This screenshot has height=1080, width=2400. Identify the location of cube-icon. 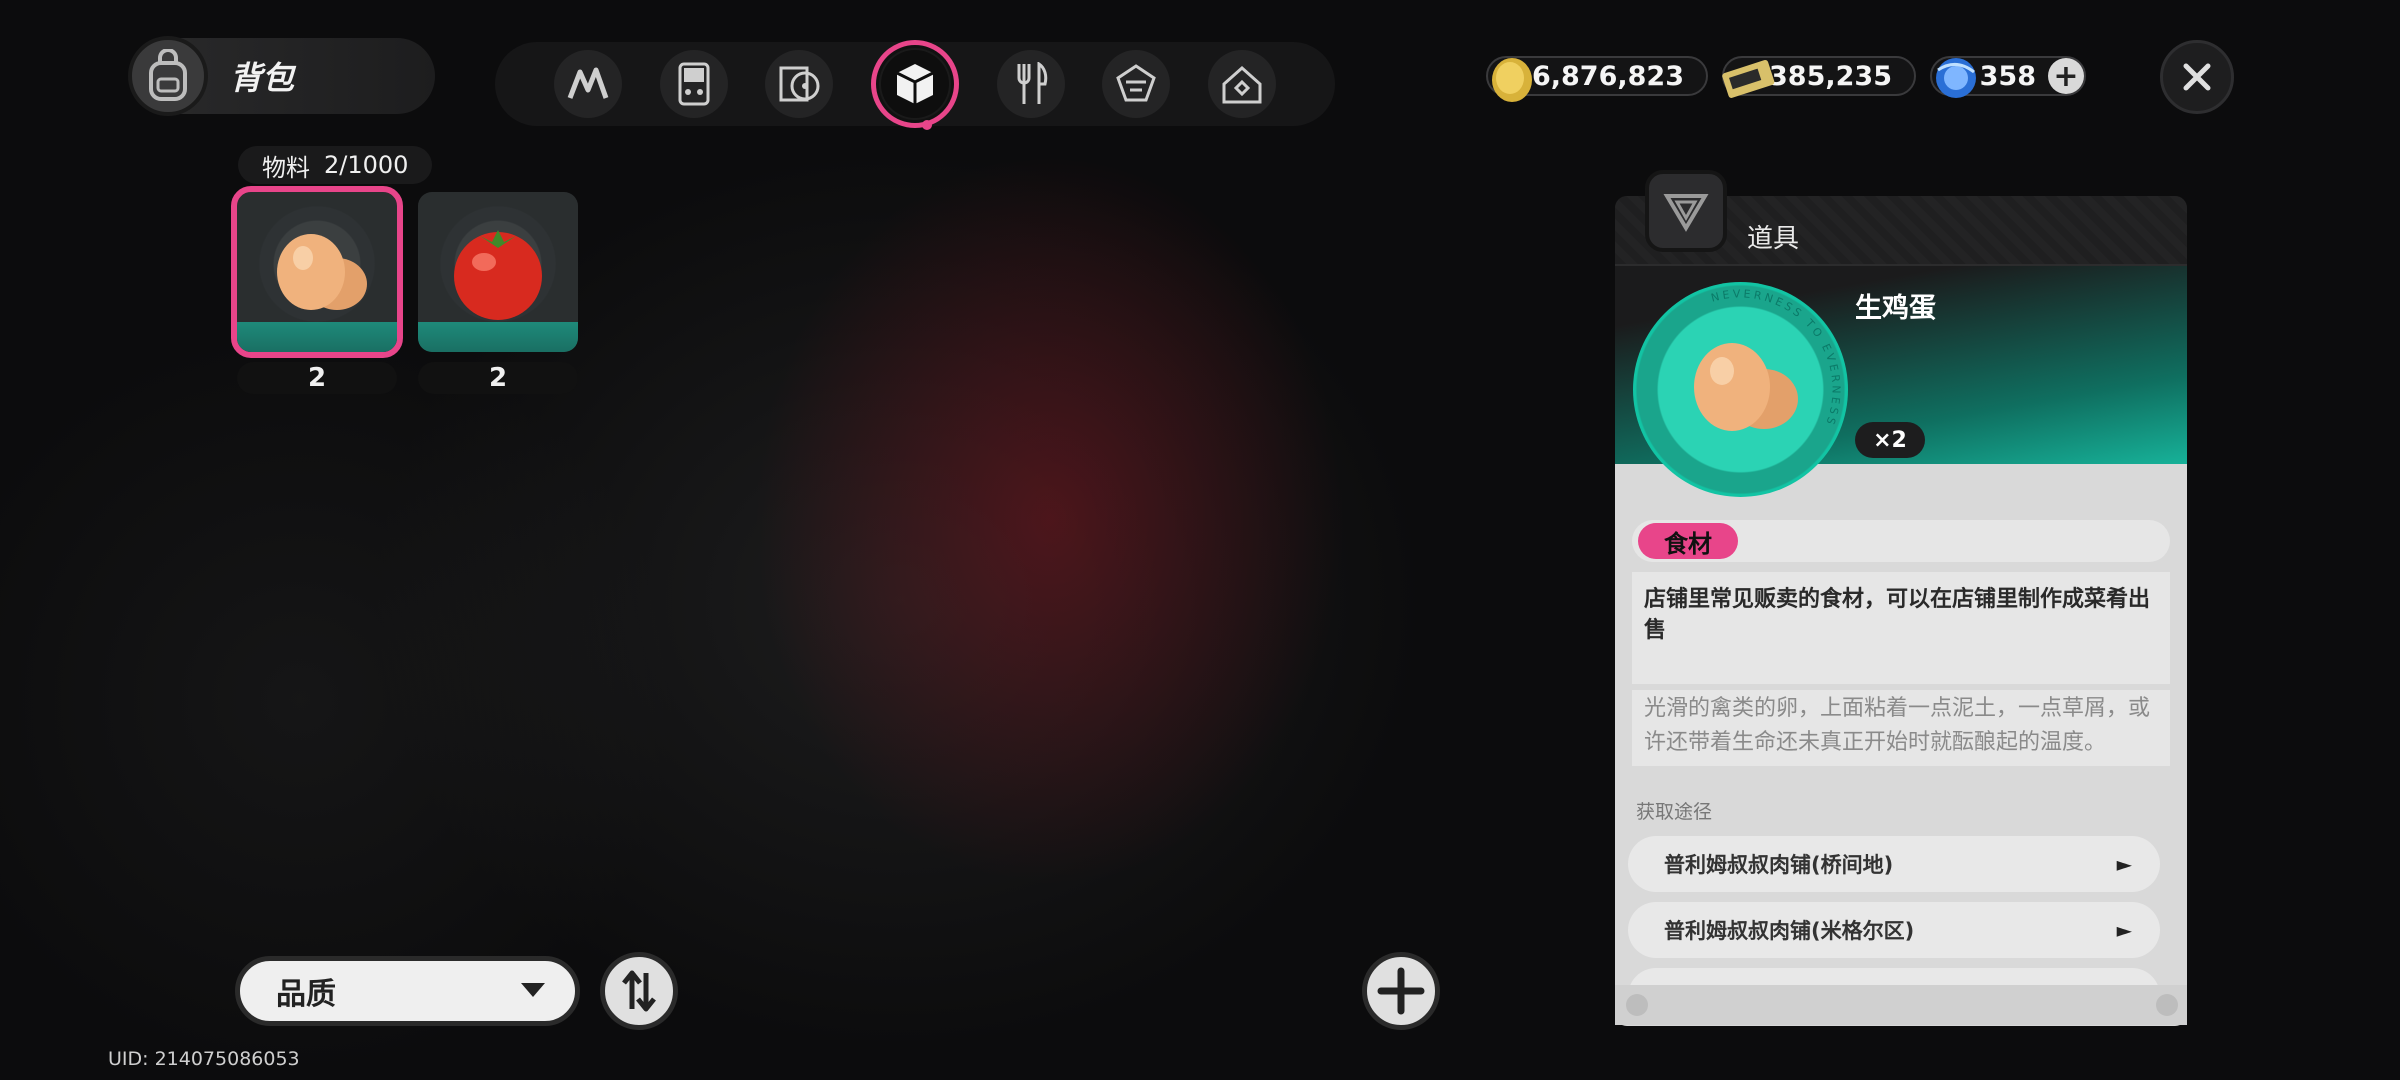
(915, 84).